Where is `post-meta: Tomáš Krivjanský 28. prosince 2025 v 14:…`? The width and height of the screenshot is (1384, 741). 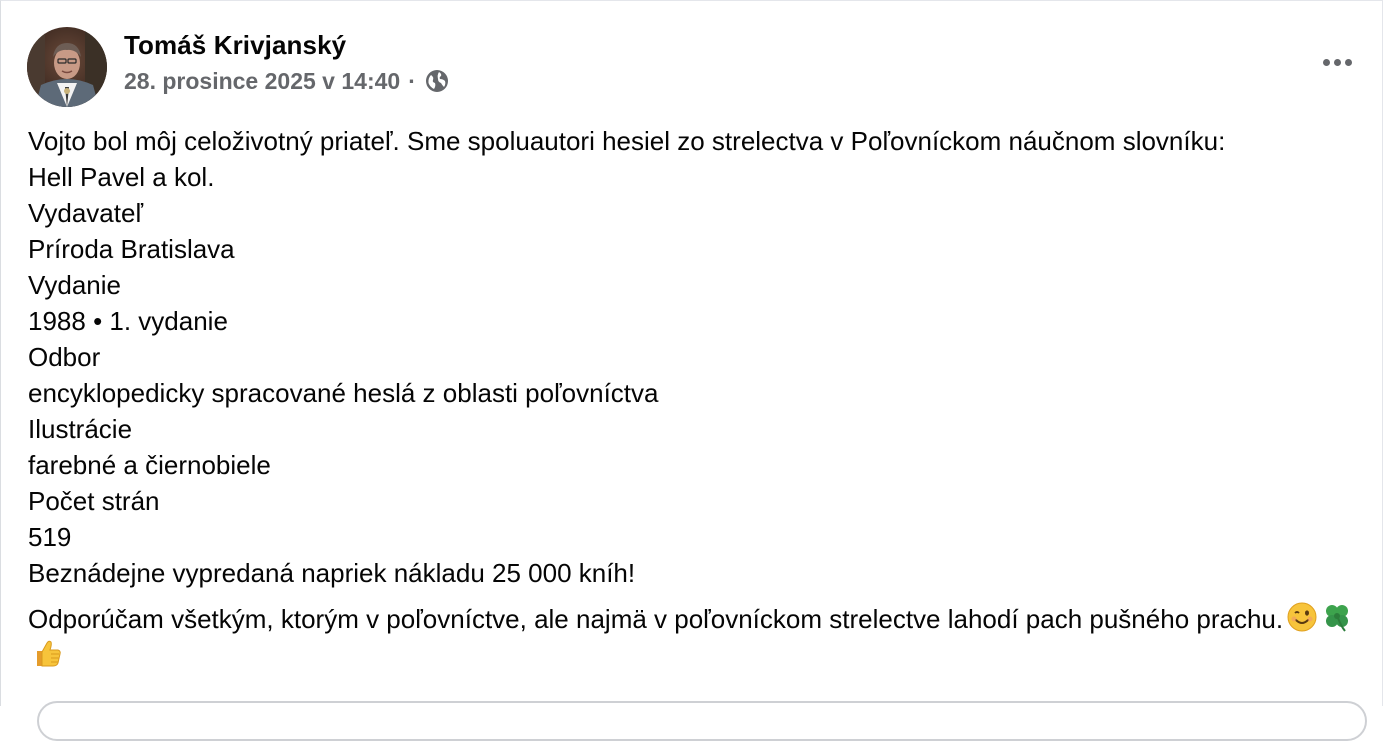 post-meta: Tomáš Krivjanský 28. prosince 2025 v 14:… is located at coordinates (287, 62).